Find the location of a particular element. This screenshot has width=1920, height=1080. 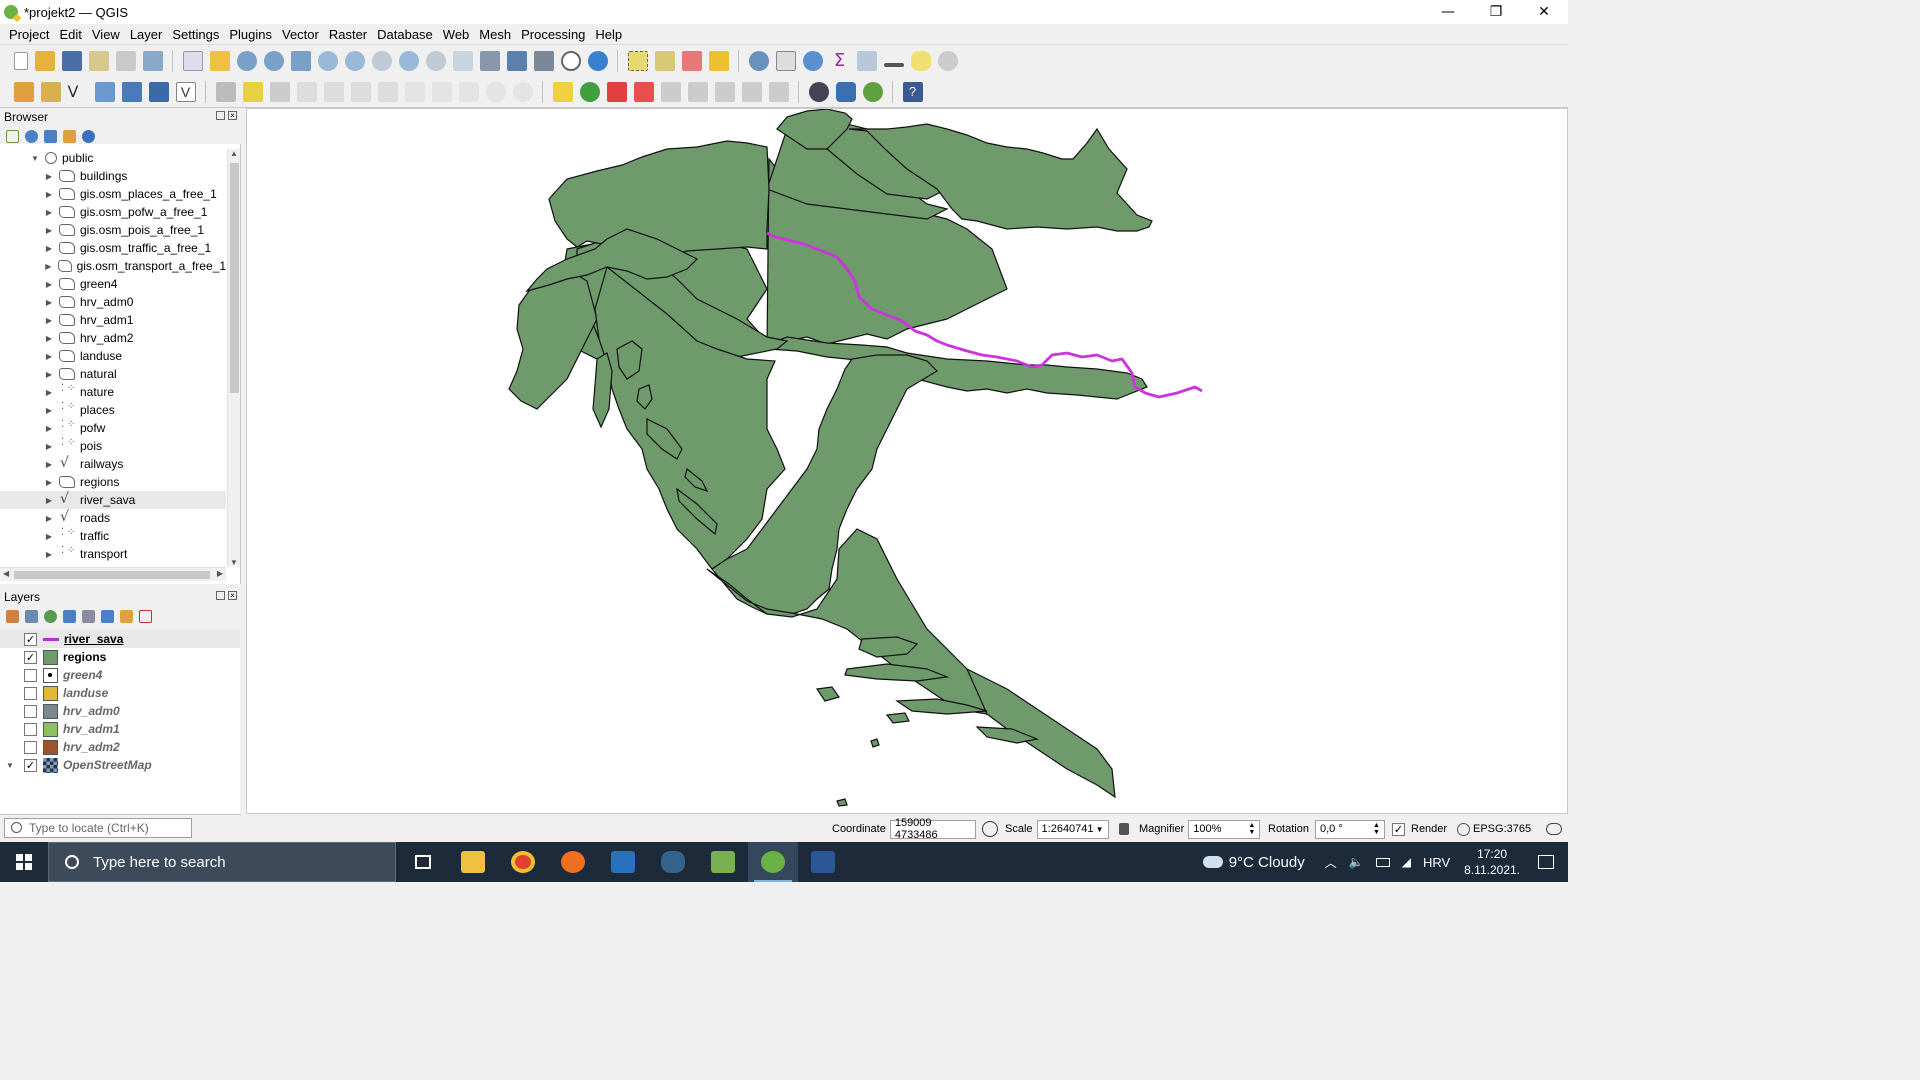

add-wms-layer-icon is located at coordinates (158, 91).